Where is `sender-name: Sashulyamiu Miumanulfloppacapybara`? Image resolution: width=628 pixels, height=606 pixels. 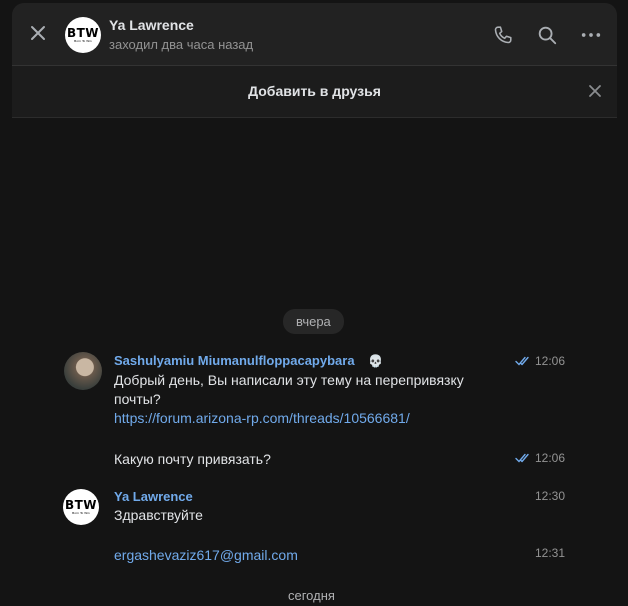
sender-name: Sashulyamiu Miumanulfloppacapybara is located at coordinates (234, 360).